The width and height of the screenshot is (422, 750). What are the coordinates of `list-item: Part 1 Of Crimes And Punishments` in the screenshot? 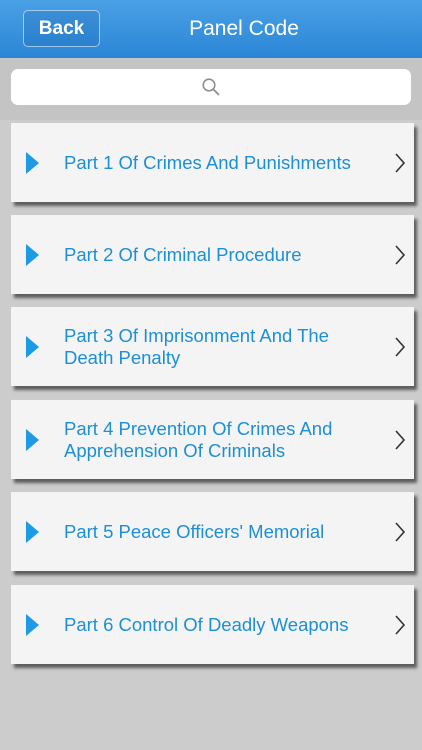 It's located at (212, 162).